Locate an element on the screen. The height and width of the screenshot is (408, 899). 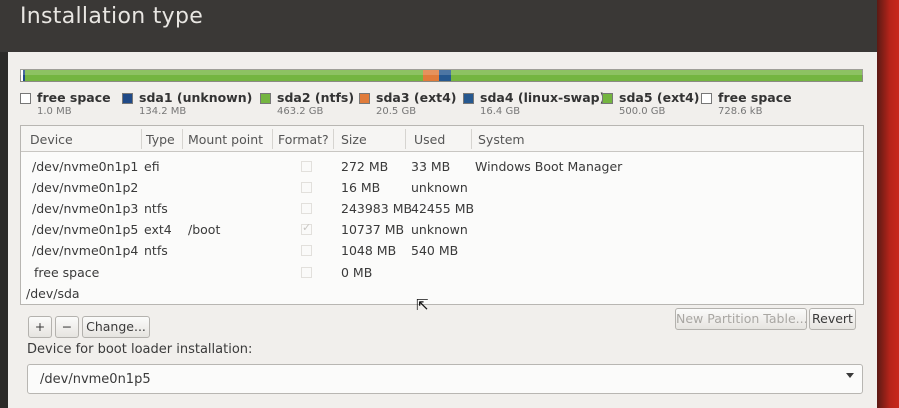
legend-size: 728.6 kB is located at coordinates (740, 111).